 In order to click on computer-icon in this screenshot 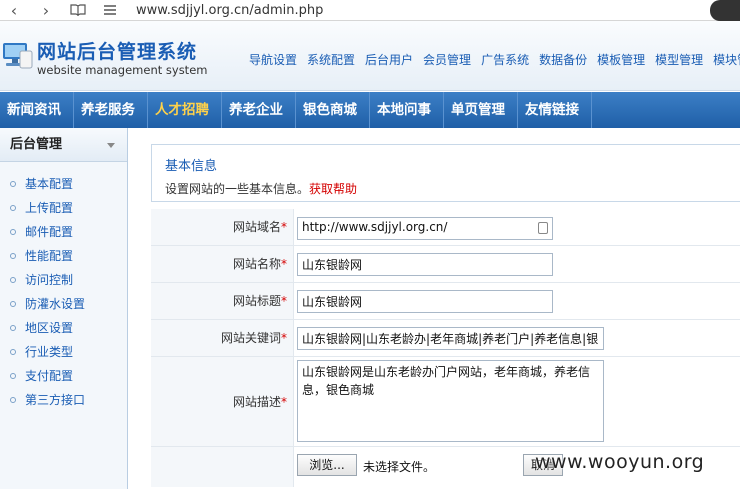, I will do `click(18, 56)`.